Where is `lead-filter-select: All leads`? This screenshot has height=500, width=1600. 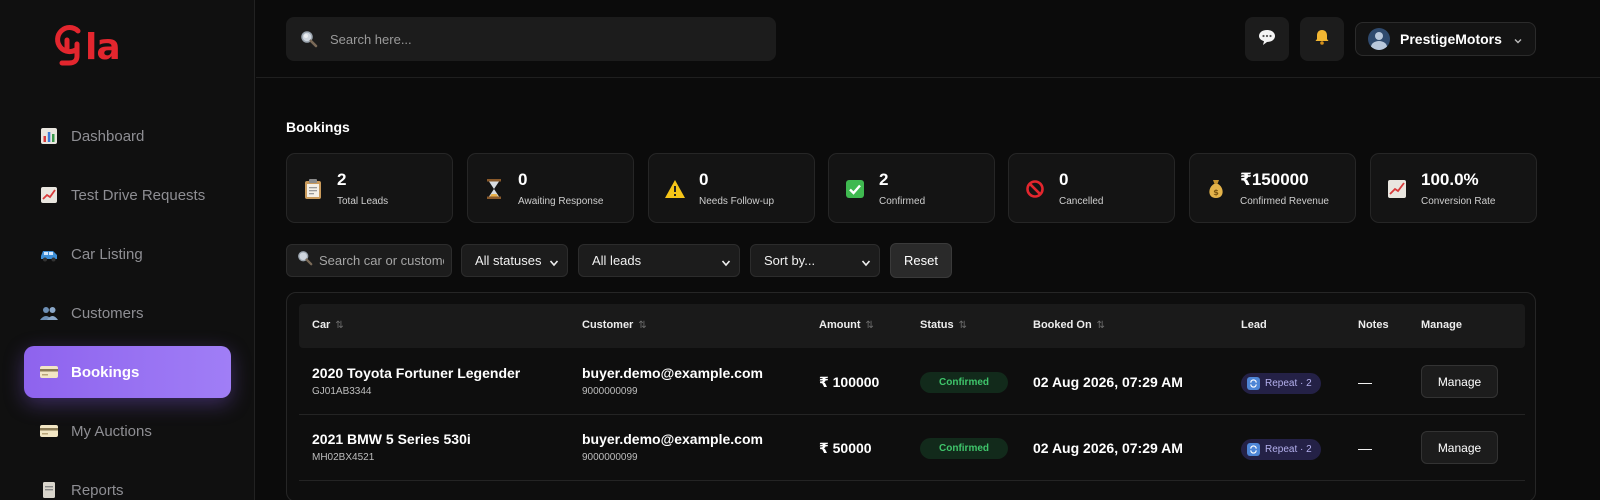
lead-filter-select: All leads is located at coordinates (659, 260).